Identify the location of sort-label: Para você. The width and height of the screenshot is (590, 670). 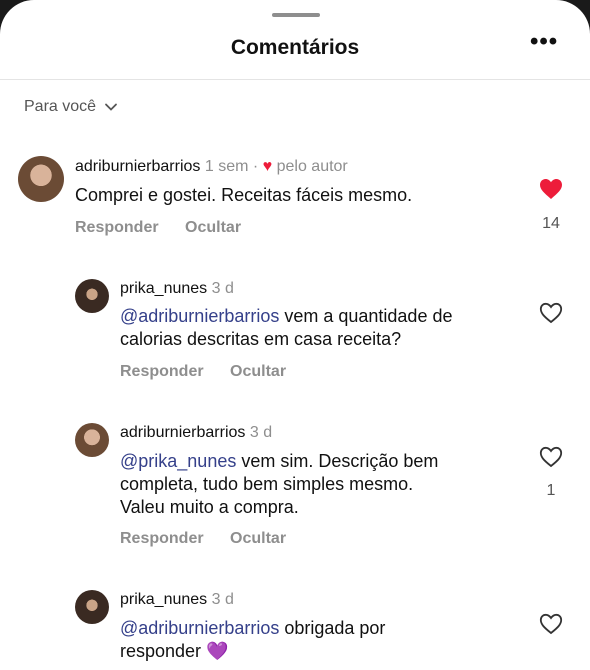
(60, 106).